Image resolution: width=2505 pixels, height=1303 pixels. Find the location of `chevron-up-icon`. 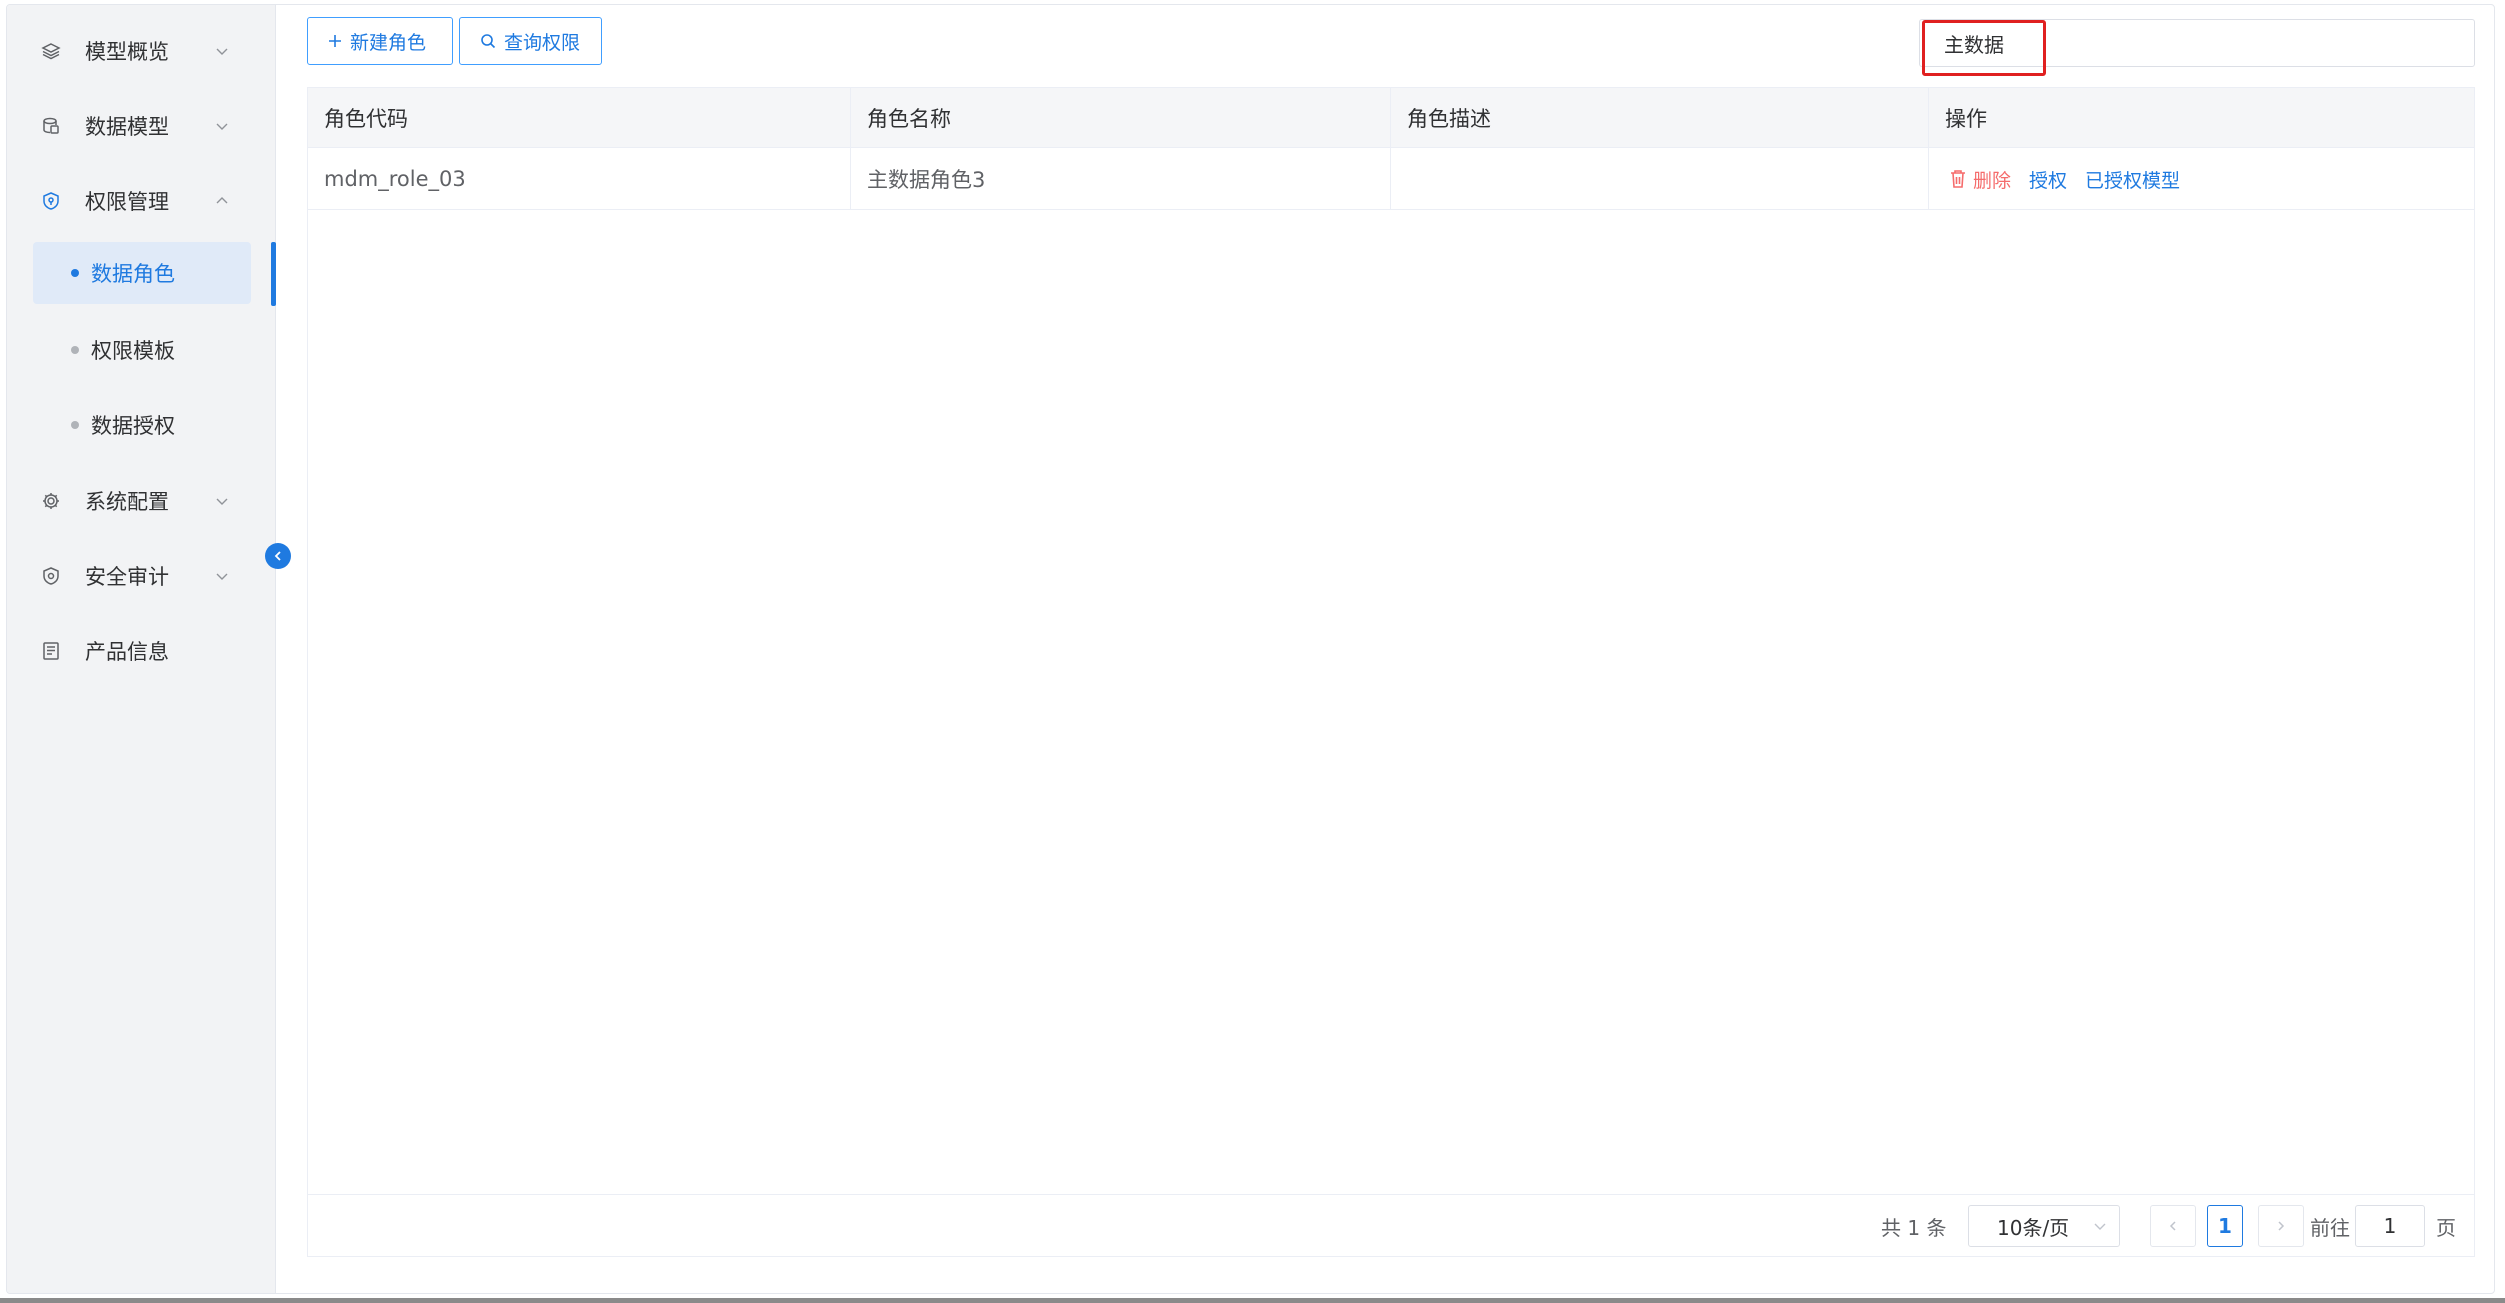

chevron-up-icon is located at coordinates (222, 201).